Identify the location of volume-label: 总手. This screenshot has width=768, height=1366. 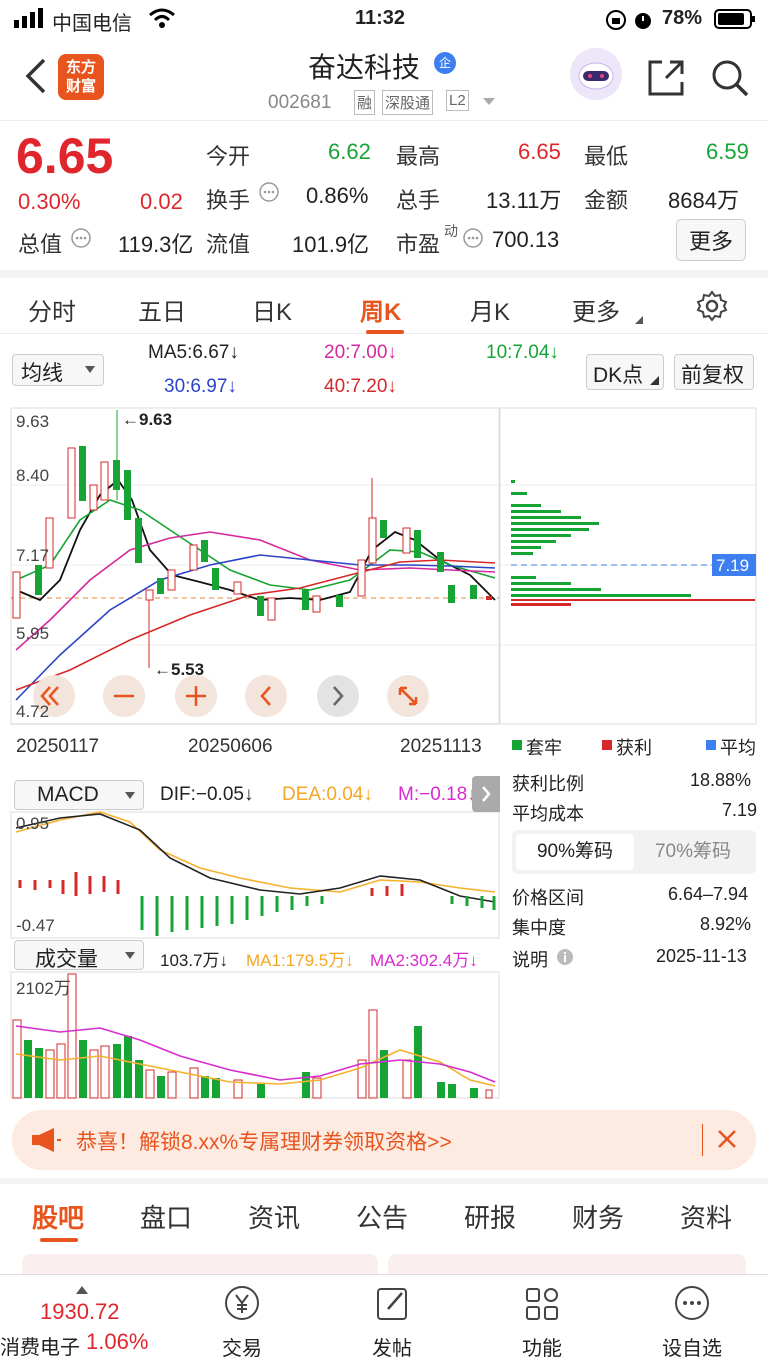
(418, 200).